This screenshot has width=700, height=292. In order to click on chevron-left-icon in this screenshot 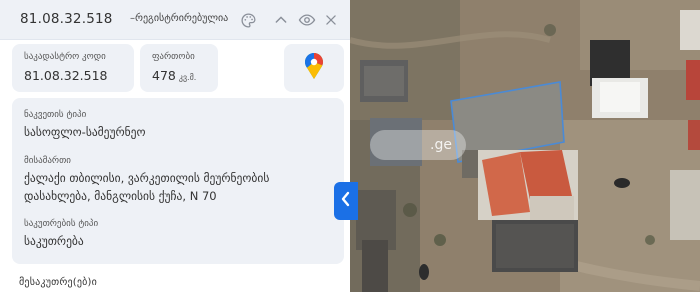, I will do `click(346, 201)`.